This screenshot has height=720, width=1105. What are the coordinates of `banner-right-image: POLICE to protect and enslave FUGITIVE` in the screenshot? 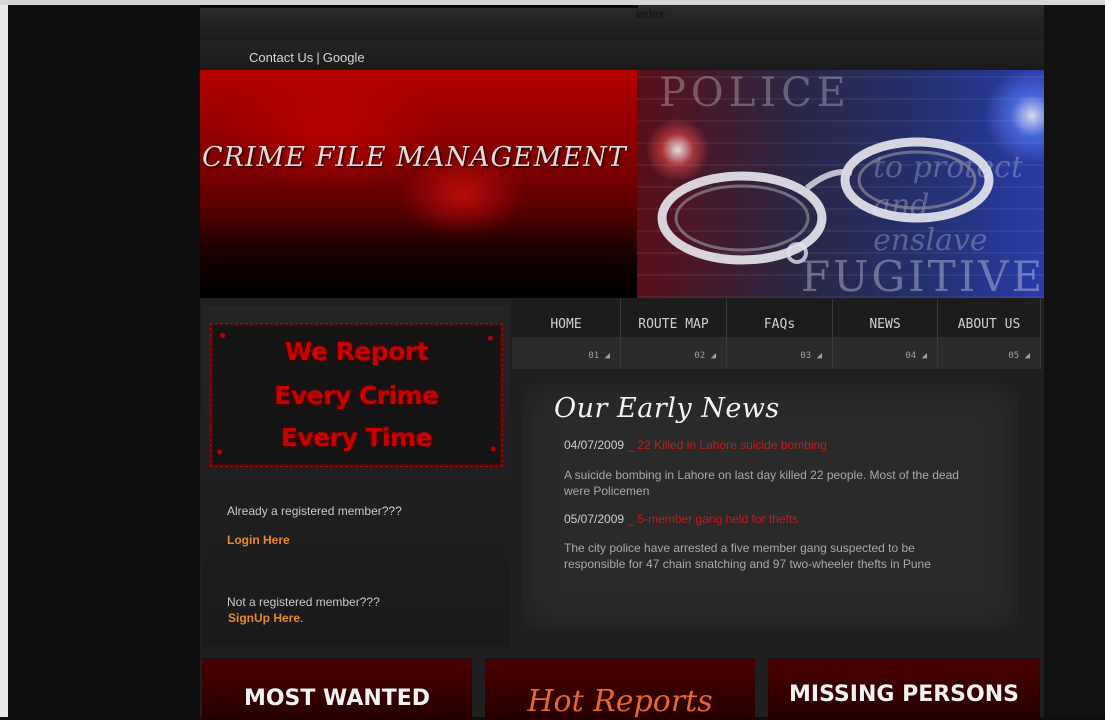 It's located at (840, 184).